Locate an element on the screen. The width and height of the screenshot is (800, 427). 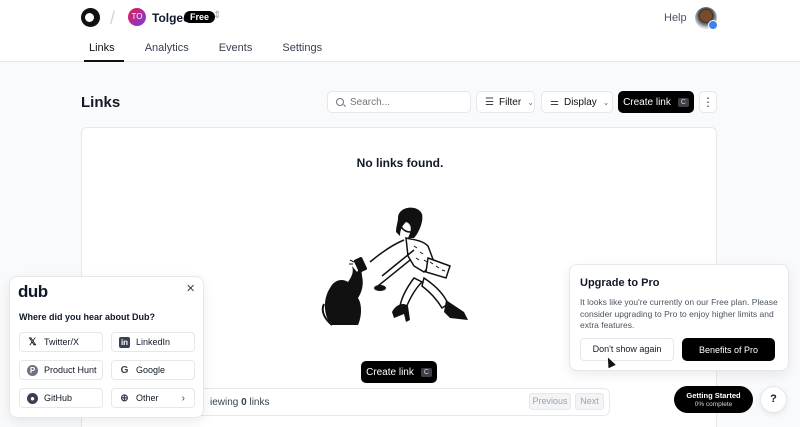
github-icon: ● is located at coordinates (32, 398).